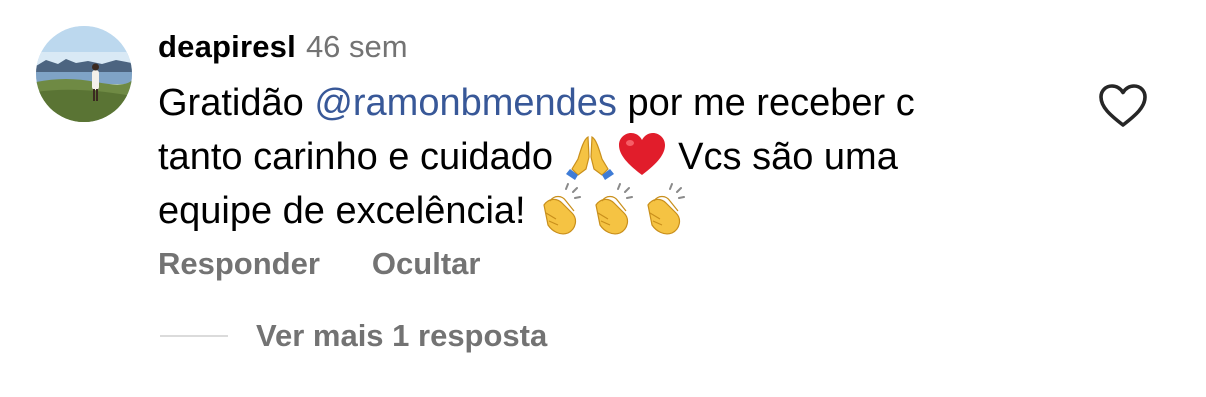 This screenshot has width=1206, height=397. I want to click on comment-text-segment: Gratidão, so click(236, 103).